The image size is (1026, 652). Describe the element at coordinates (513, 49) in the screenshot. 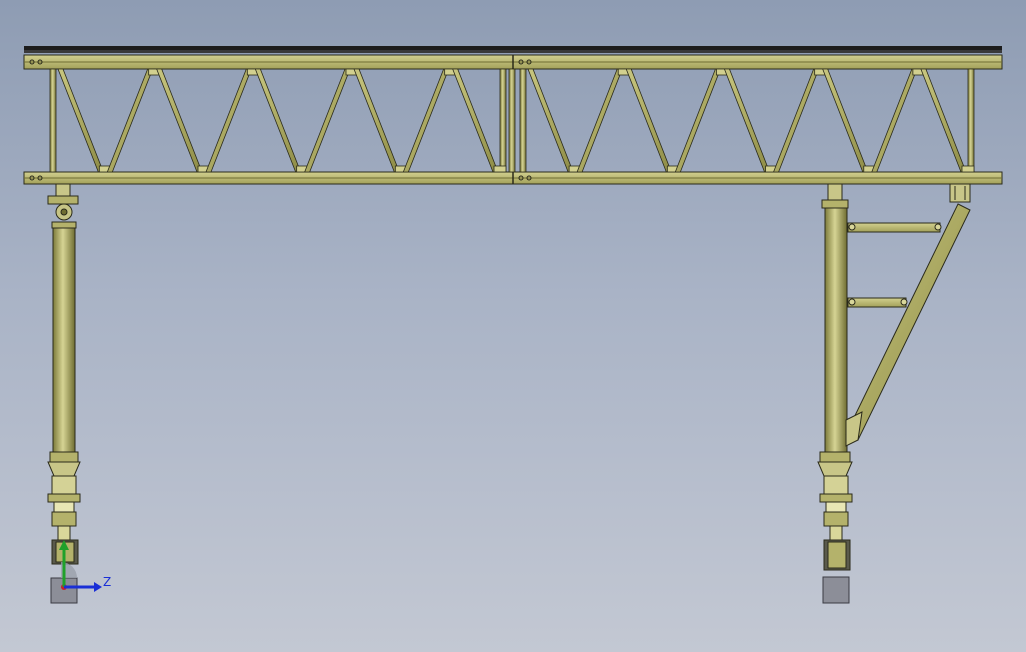

I see `top-rail` at that location.